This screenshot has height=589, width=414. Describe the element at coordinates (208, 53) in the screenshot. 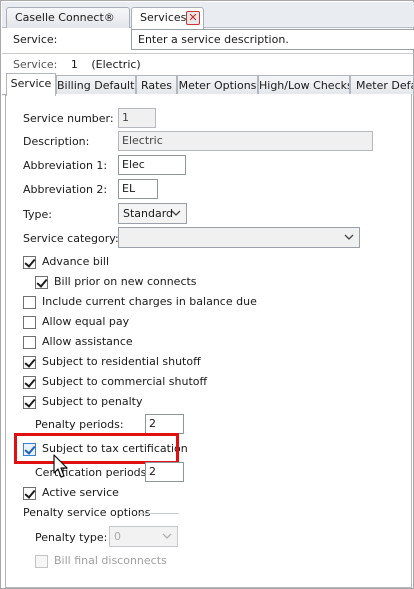

I see `divider` at that location.